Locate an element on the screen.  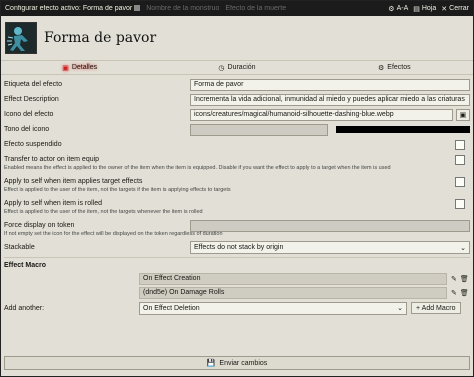
ghost-tab-1: Nombre de la monstruo is located at coordinates (183, 8).